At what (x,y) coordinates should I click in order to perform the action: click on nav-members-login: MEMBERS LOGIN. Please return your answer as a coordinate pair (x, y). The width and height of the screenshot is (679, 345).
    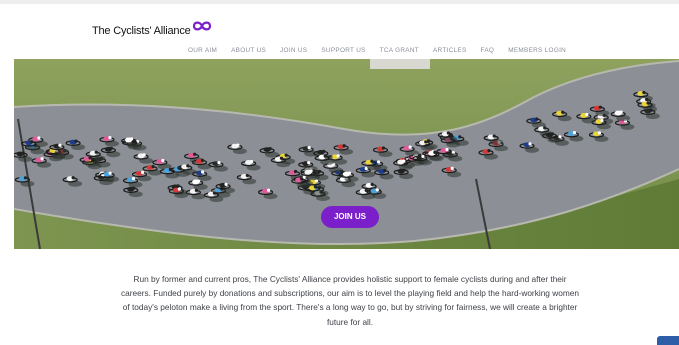
    Looking at the image, I should click on (537, 50).